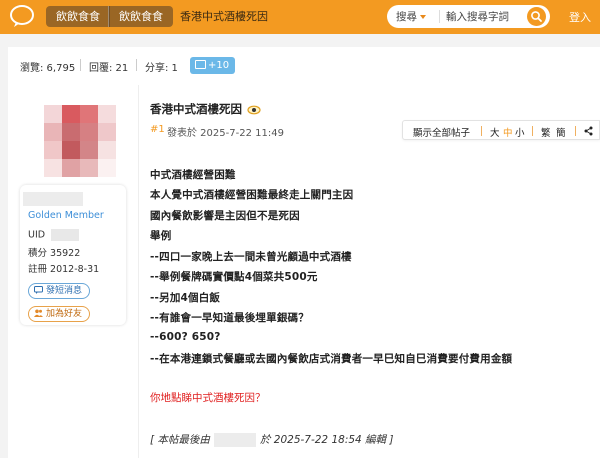  I want to click on author-points: 積分 35922, so click(54, 253).